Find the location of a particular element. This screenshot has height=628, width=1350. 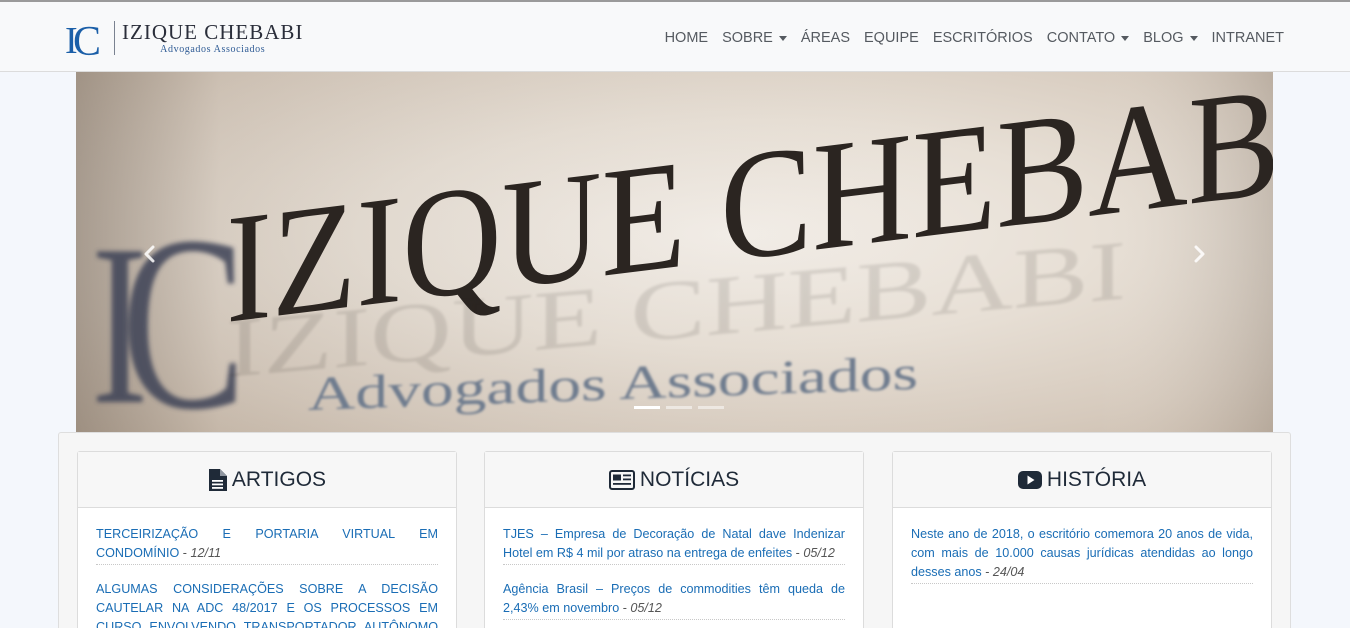

nav-areas: ÁREAS is located at coordinates (825, 38).